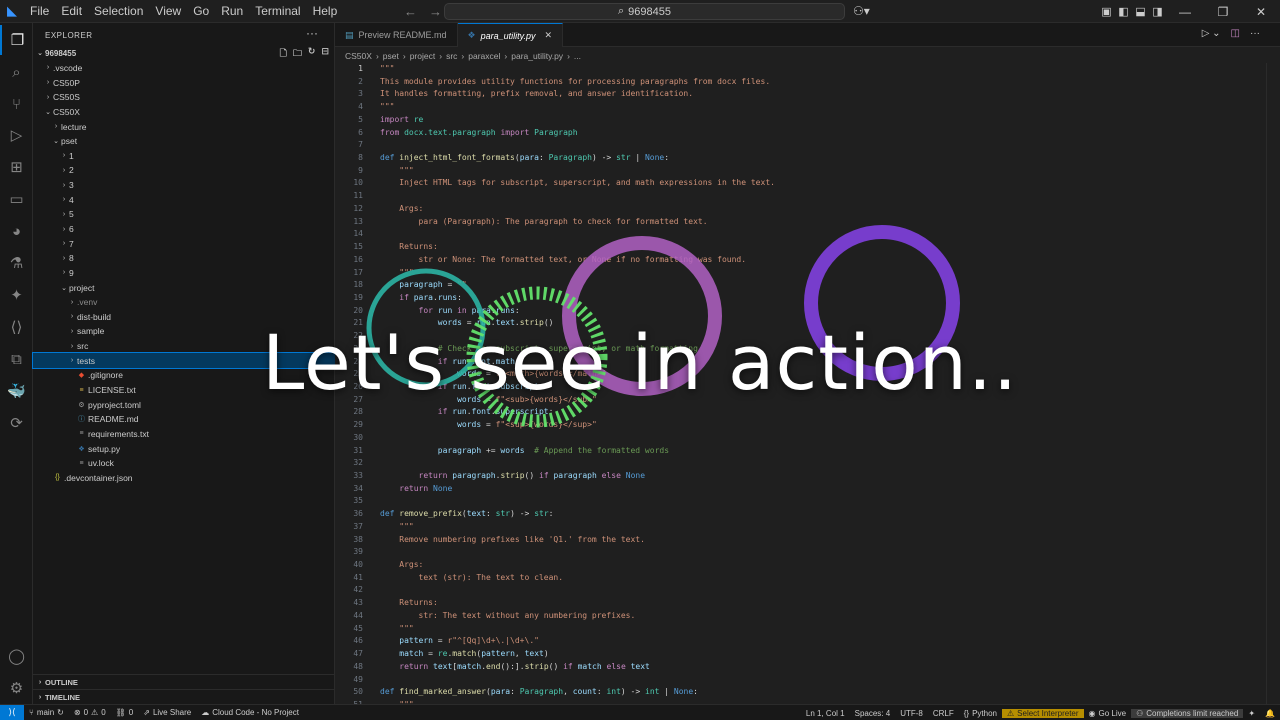 The height and width of the screenshot is (720, 1280). I want to click on tree-folder: › 5, so click(184, 214).